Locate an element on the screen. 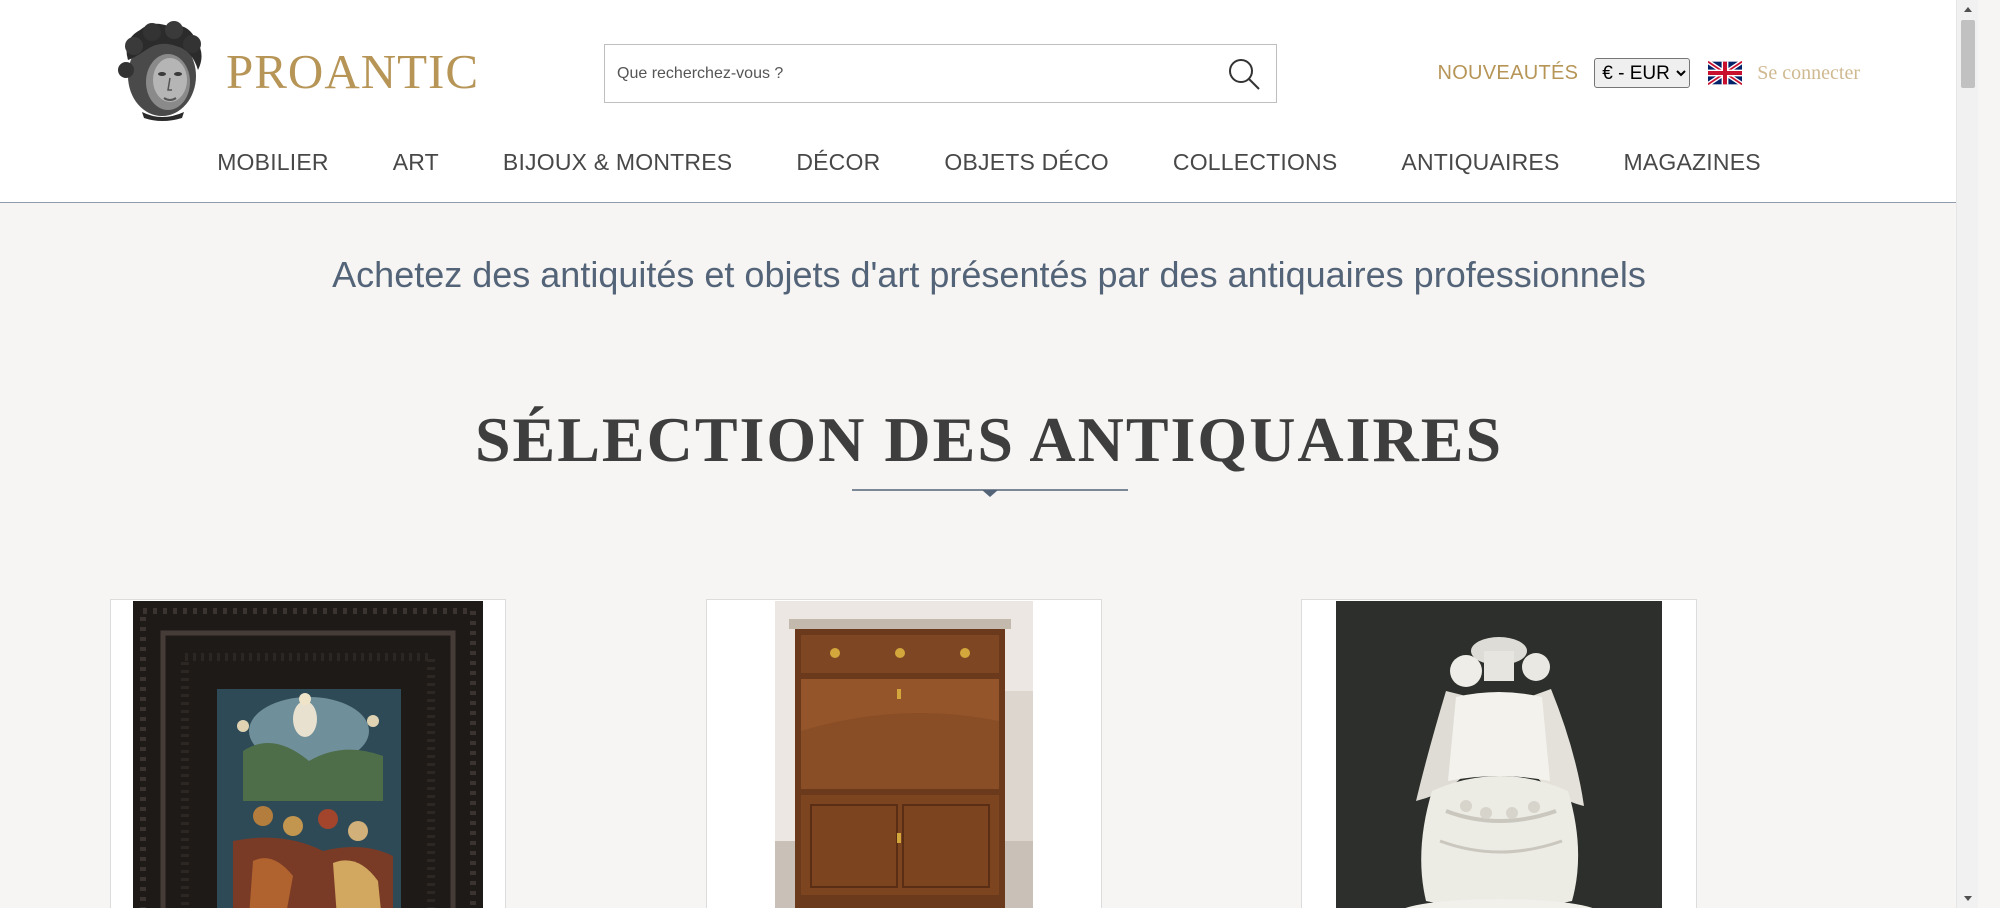 This screenshot has width=2000, height=908. logo-text: PROANTIC is located at coordinates (353, 71).